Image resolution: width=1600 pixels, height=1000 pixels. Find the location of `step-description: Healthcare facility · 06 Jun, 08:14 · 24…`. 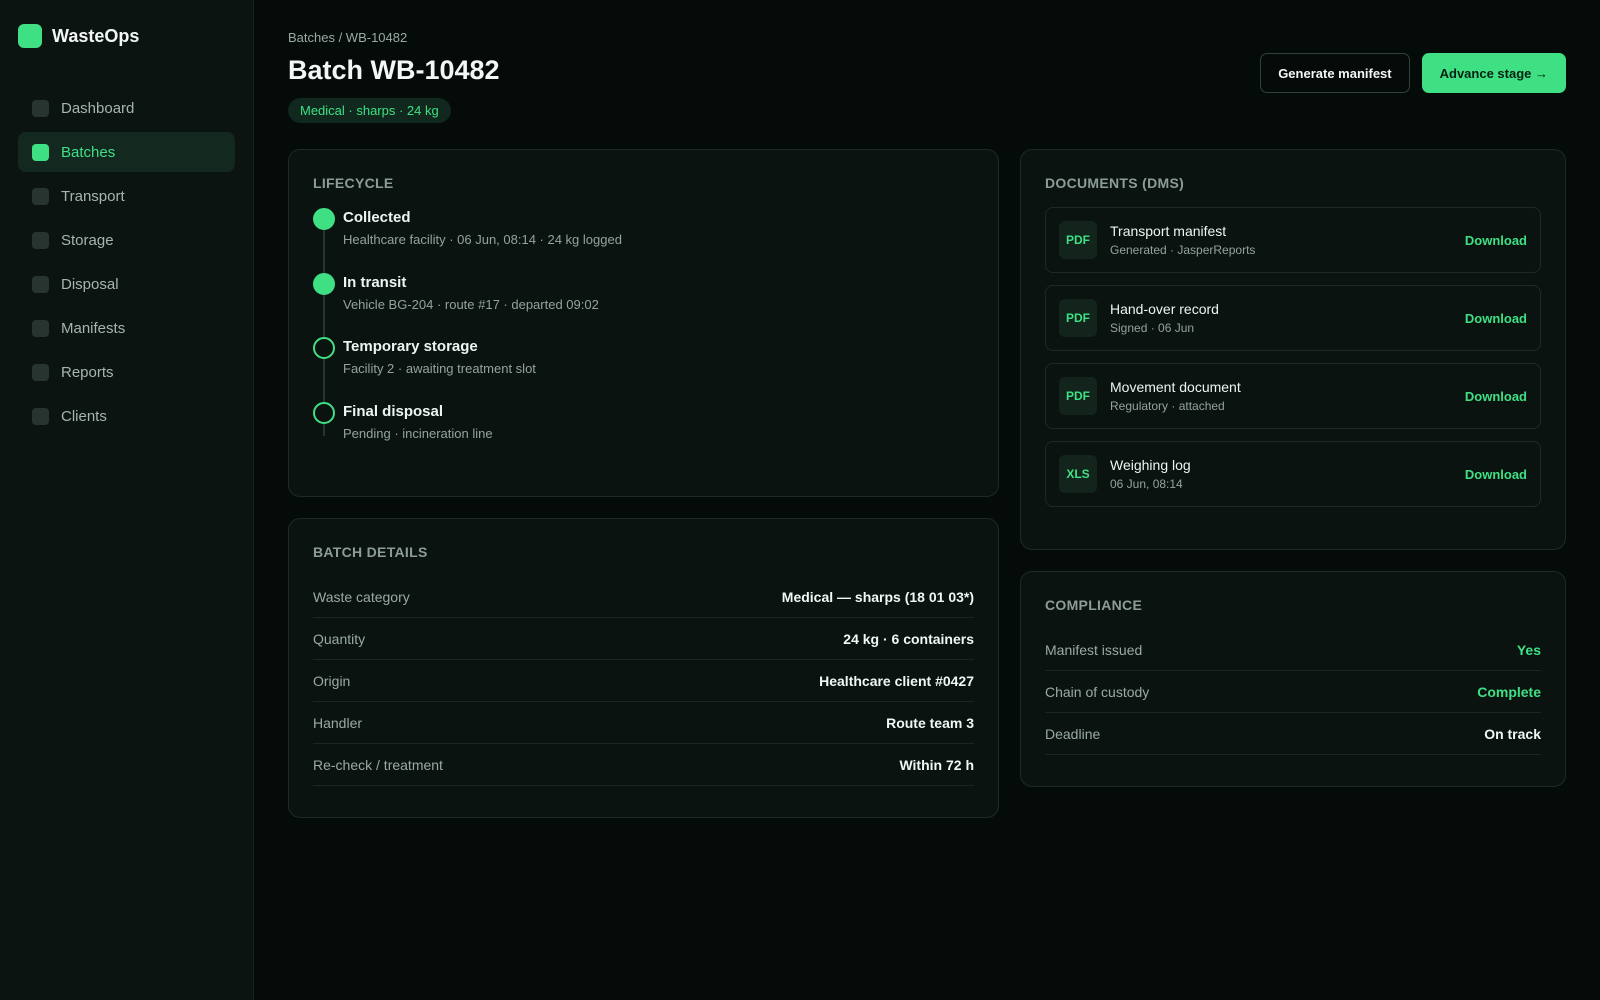

step-description: Healthcare facility · 06 Jun, 08:14 · 24… is located at coordinates (482, 239).